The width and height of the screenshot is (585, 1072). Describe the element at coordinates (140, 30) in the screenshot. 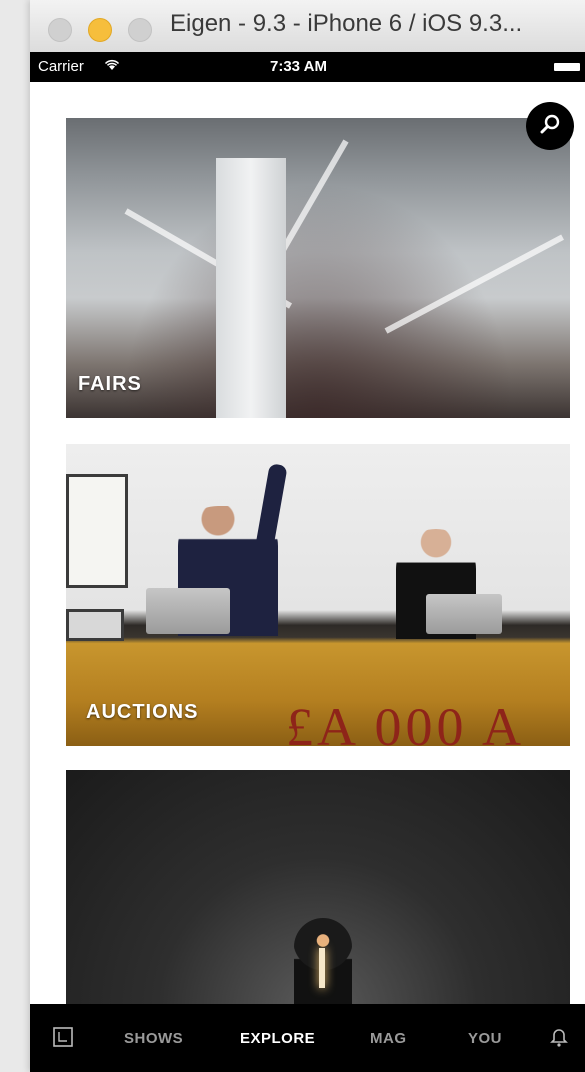

I see `window-zoom-button` at that location.